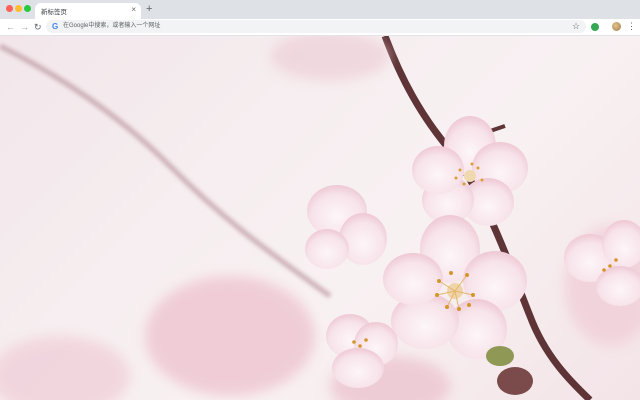  I want to click on minimize-window-button, so click(18, 8).